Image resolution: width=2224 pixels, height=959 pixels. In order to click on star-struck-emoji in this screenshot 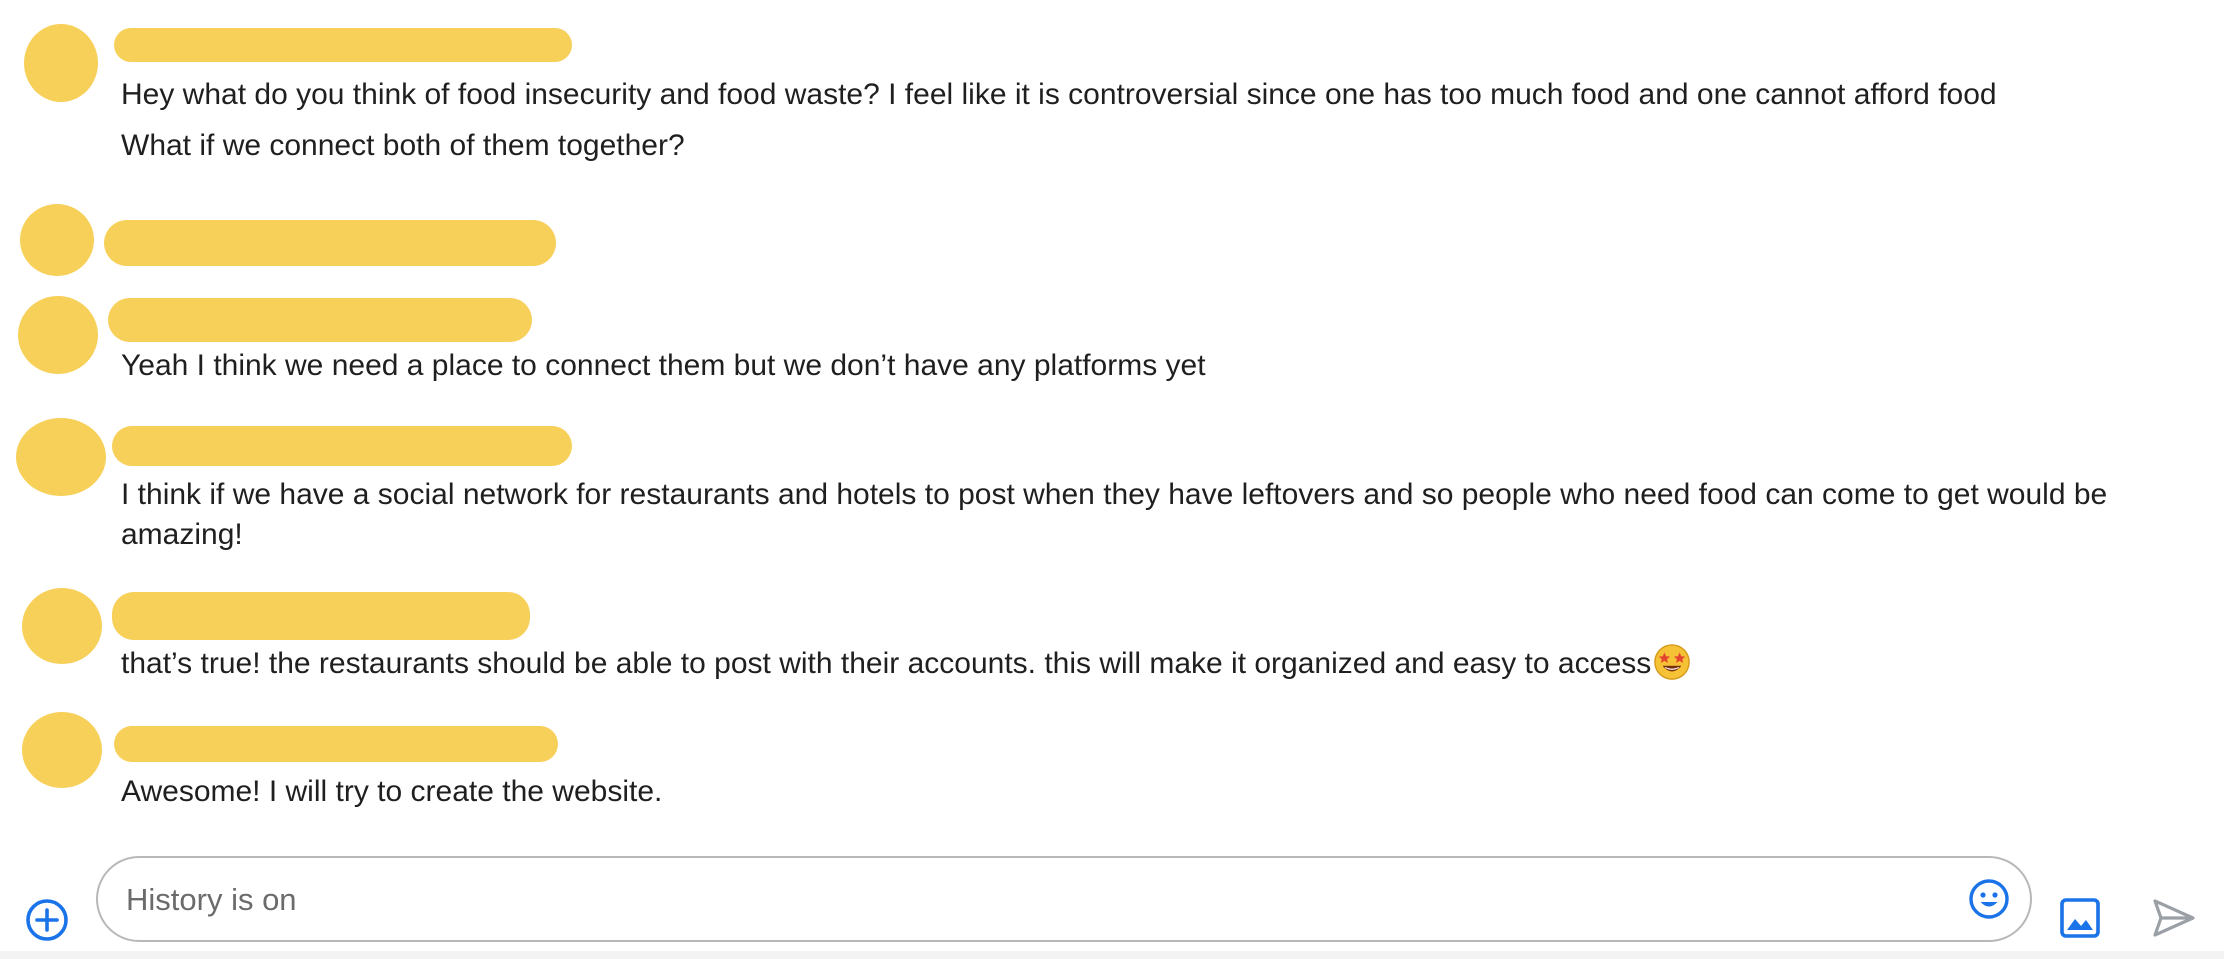, I will do `click(1672, 662)`.